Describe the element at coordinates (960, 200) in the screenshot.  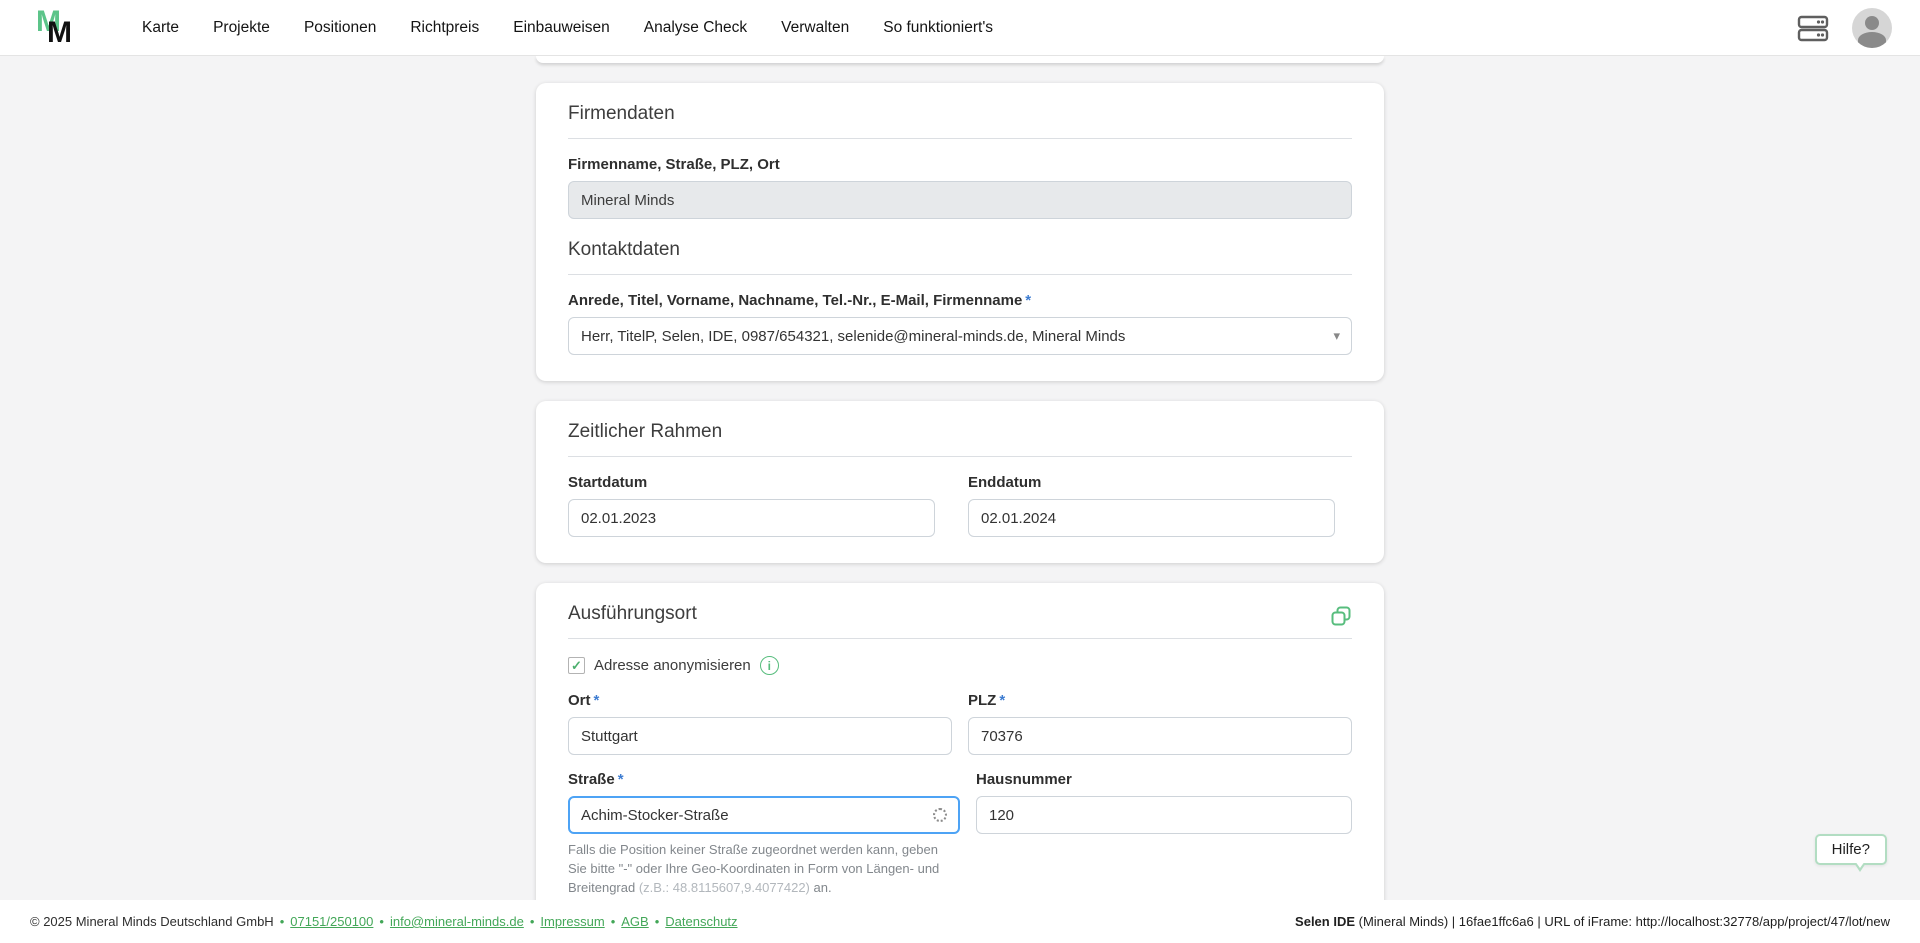
I see `company-input` at that location.